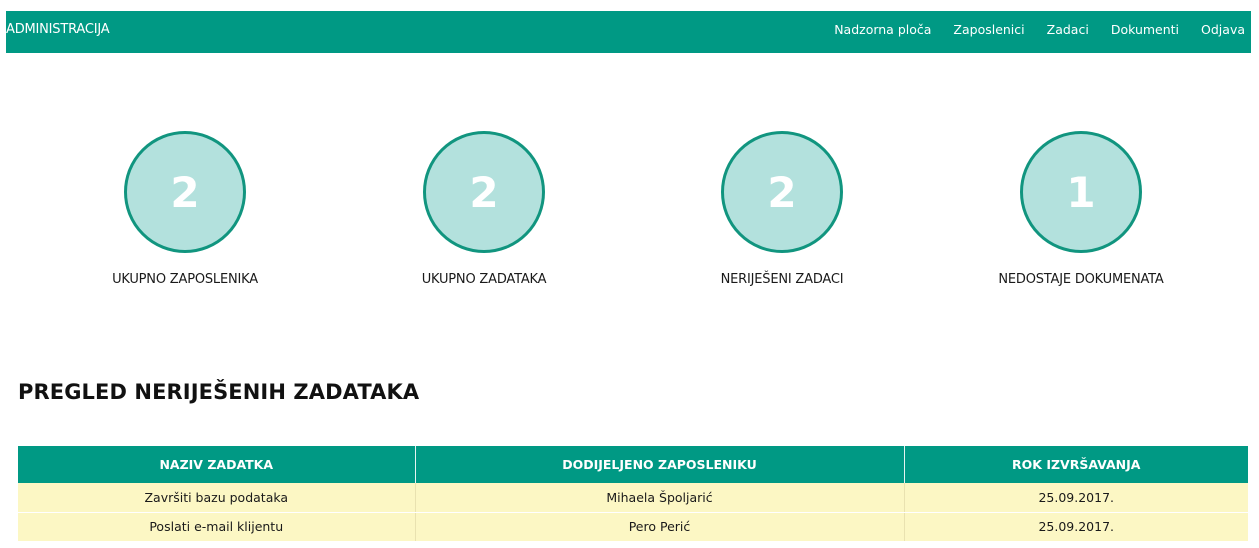 The image size is (1259, 548). I want to click on cell-task-name: Poslati e-mail klijentu, so click(217, 527).